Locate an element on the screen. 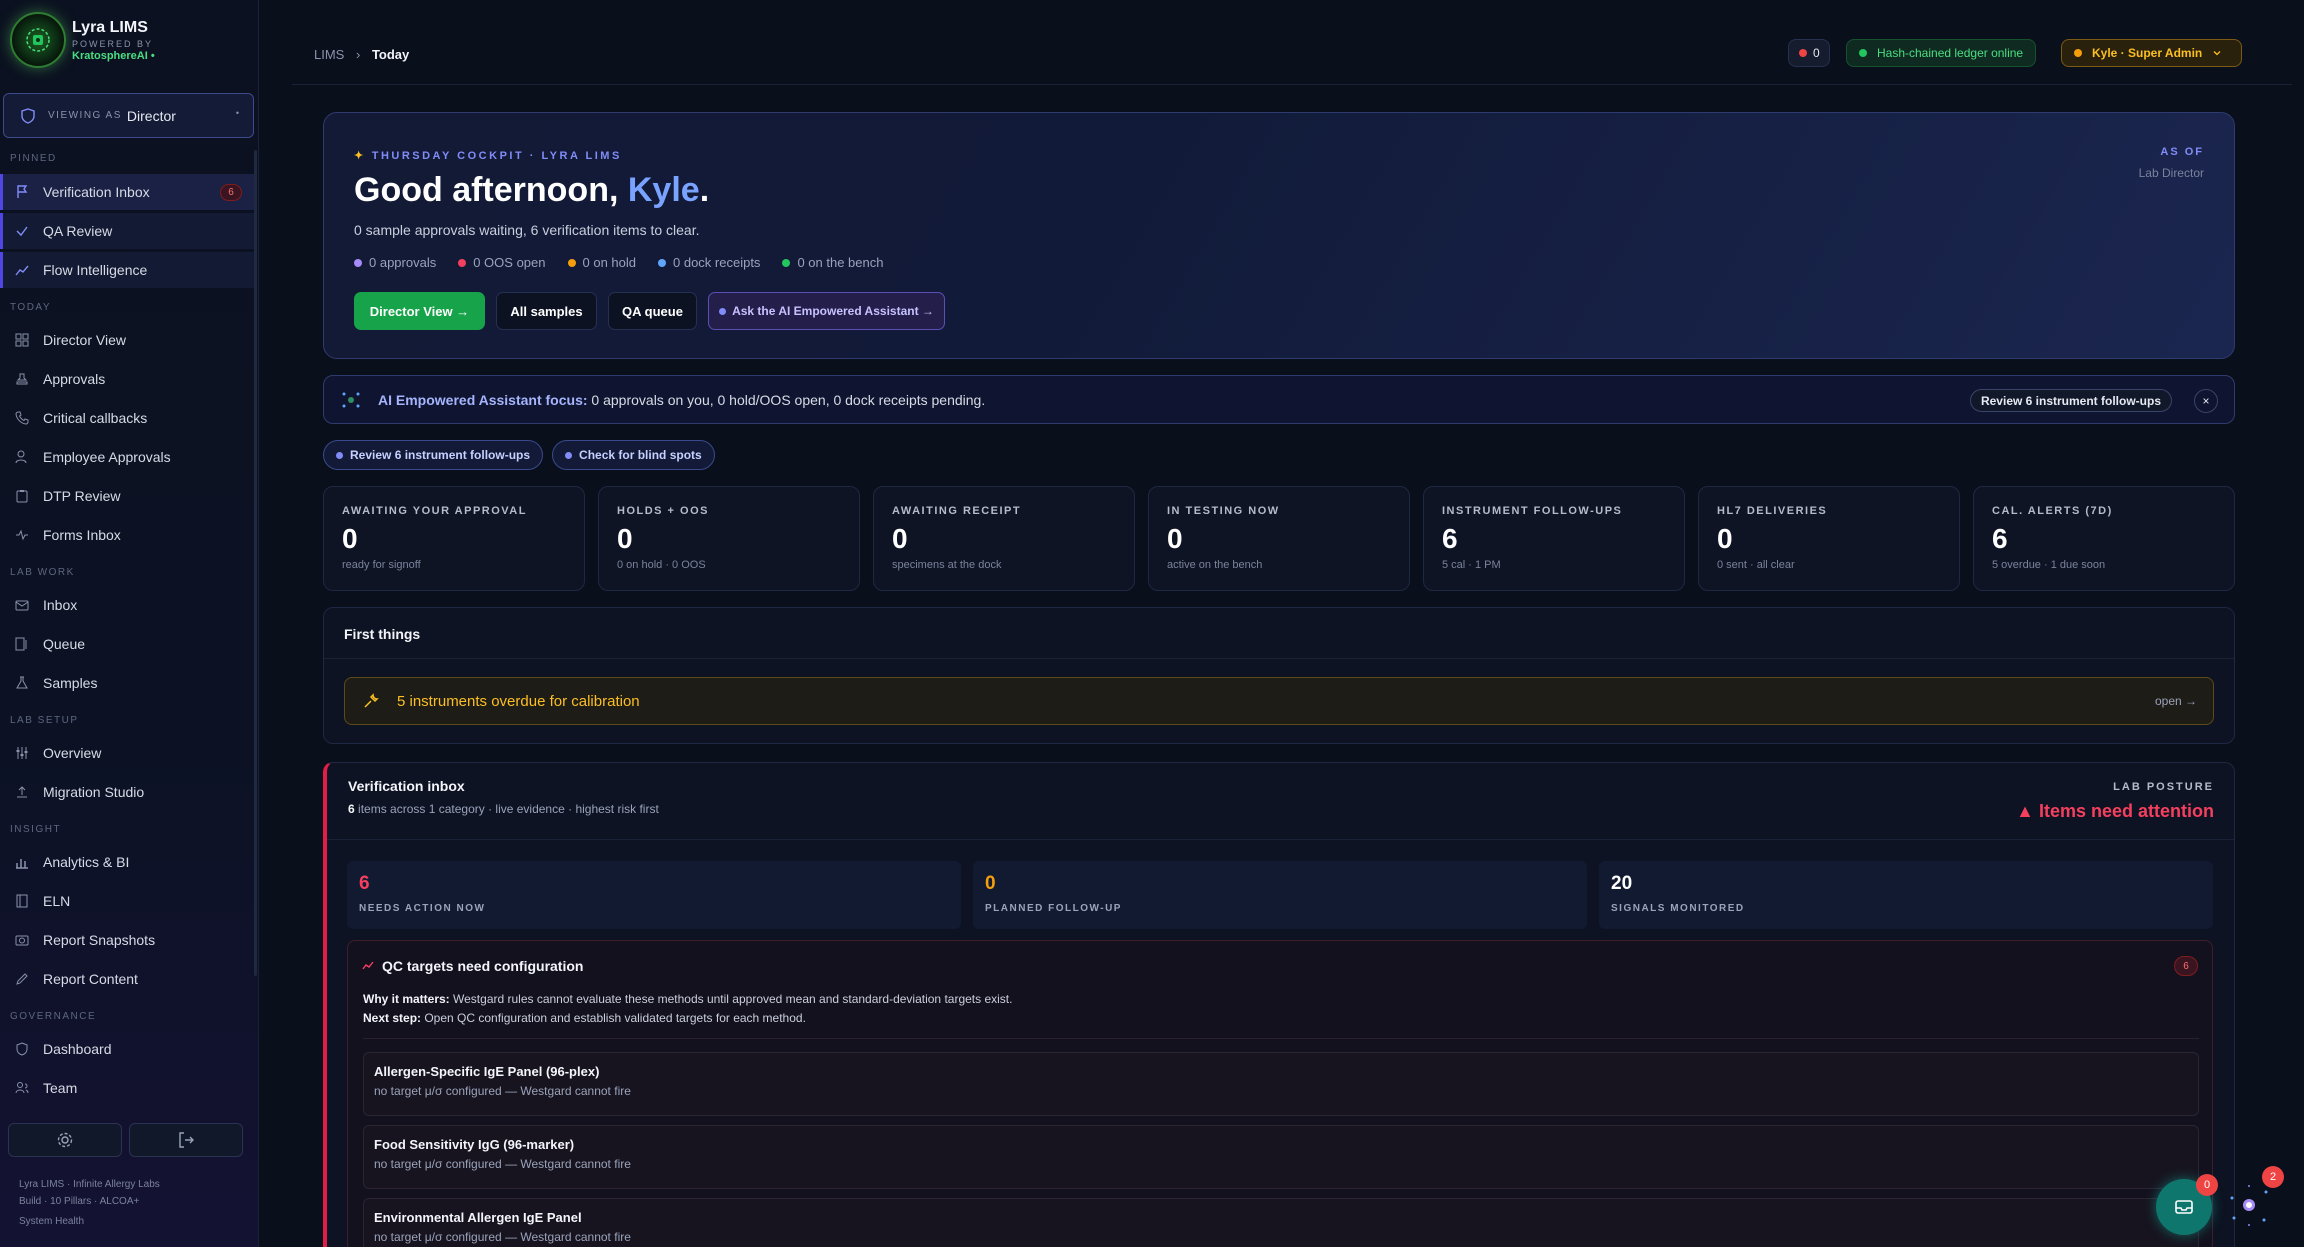  ai-dot-icon is located at coordinates (723, 311).